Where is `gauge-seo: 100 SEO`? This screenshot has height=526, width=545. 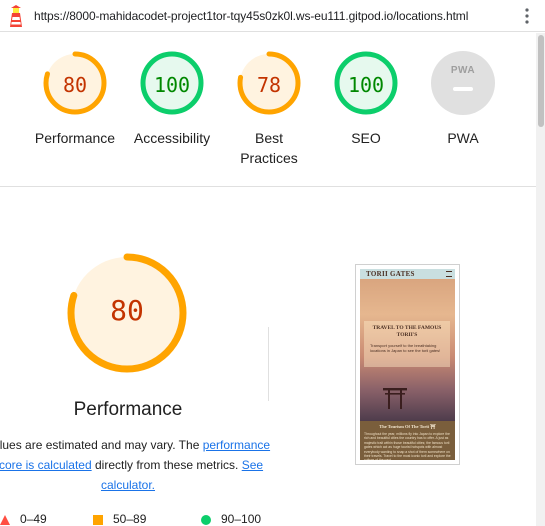
gauge-seo: 100 SEO is located at coordinates (366, 99).